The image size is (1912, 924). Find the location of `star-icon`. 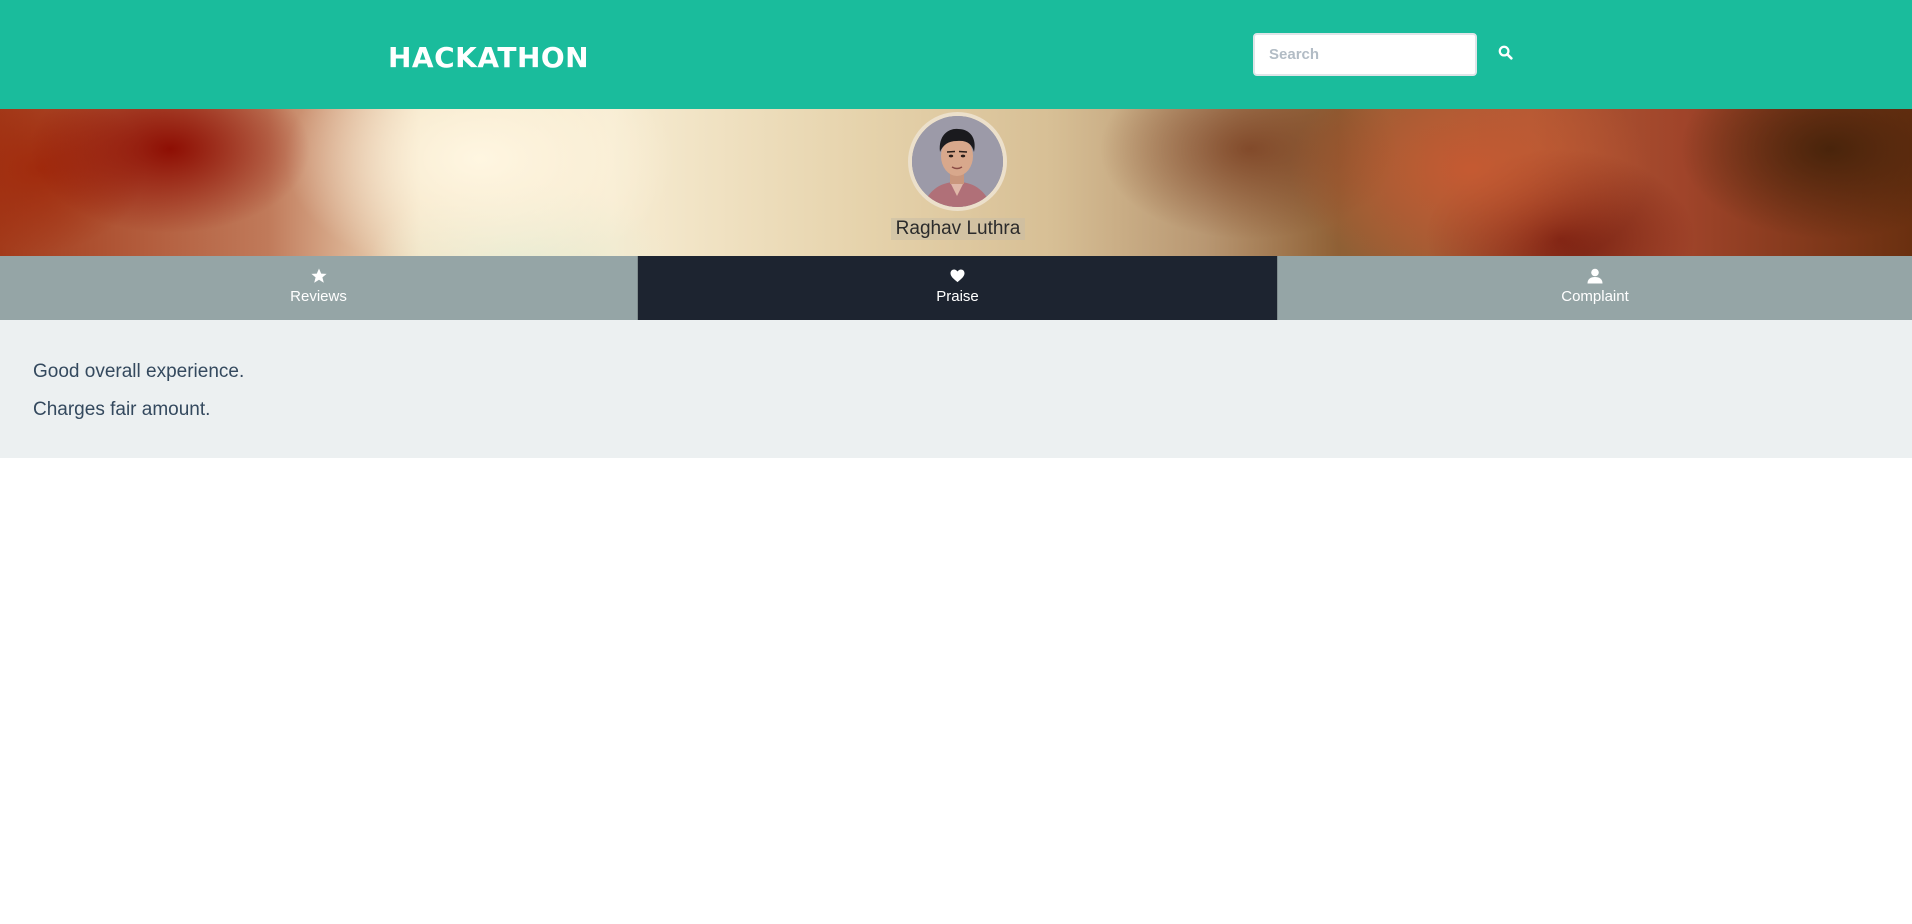

star-icon is located at coordinates (318, 276).